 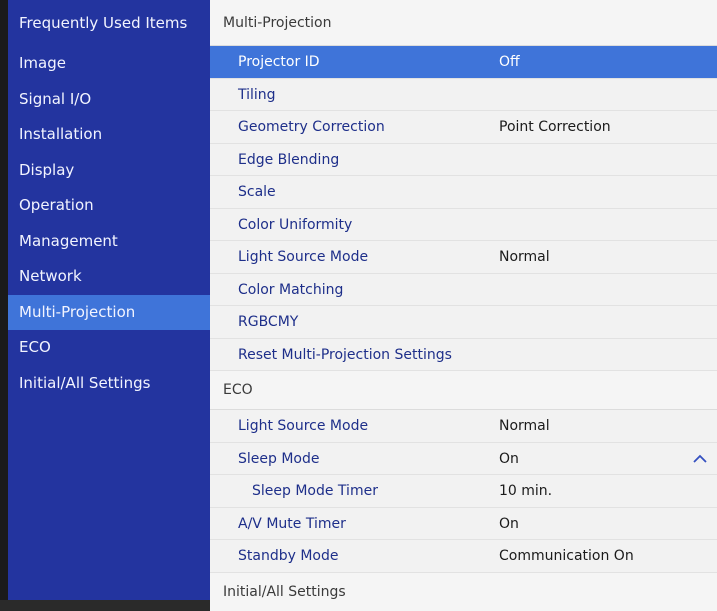 What do you see at coordinates (345, 354) in the screenshot?
I see `row-label: Reset Multi-Projection Settings` at bounding box center [345, 354].